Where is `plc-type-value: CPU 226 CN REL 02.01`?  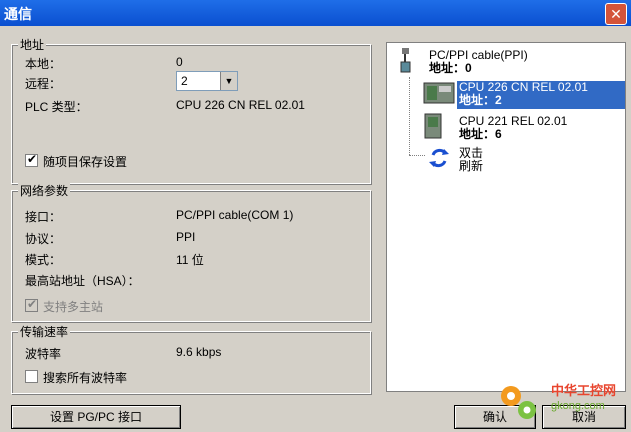 plc-type-value: CPU 226 CN REL 02.01 is located at coordinates (240, 105).